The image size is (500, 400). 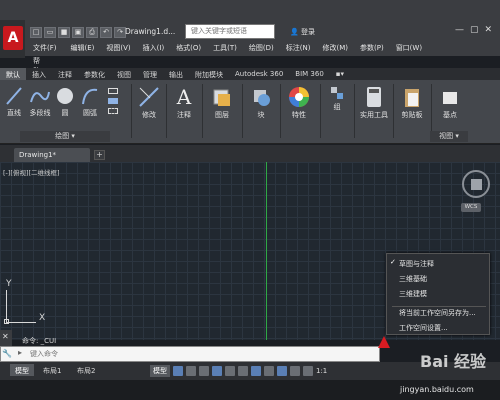 I want to click on block-panel: 块, so click(x=261, y=103).